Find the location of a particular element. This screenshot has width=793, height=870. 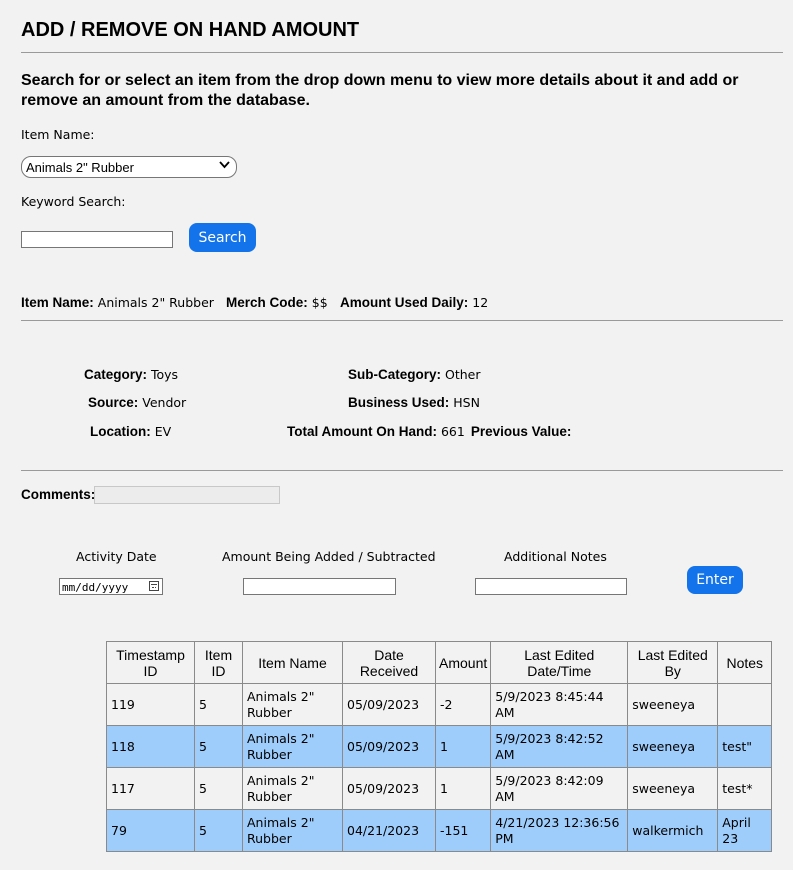

source-label: Source: is located at coordinates (113, 402).